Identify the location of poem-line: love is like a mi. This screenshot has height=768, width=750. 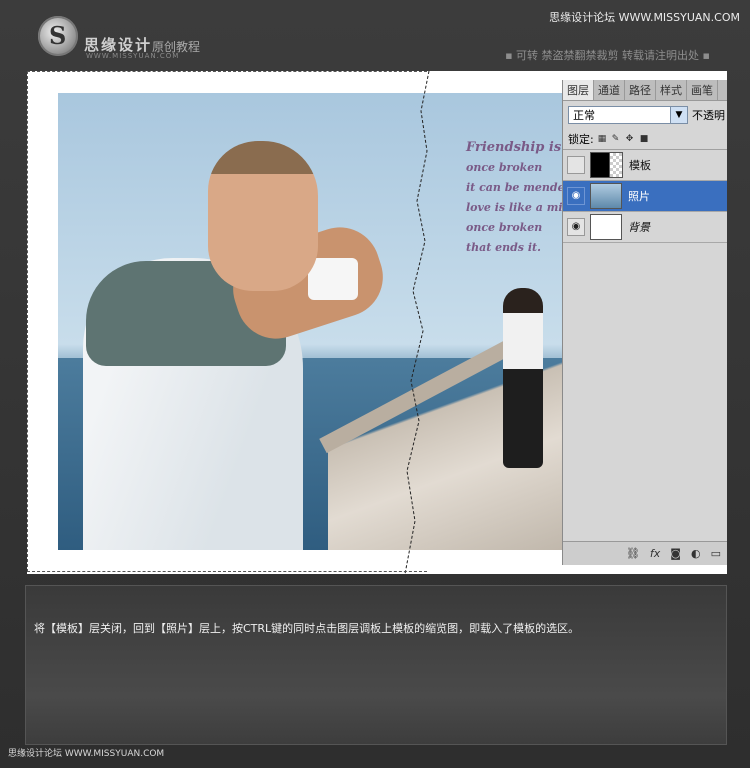
(514, 207).